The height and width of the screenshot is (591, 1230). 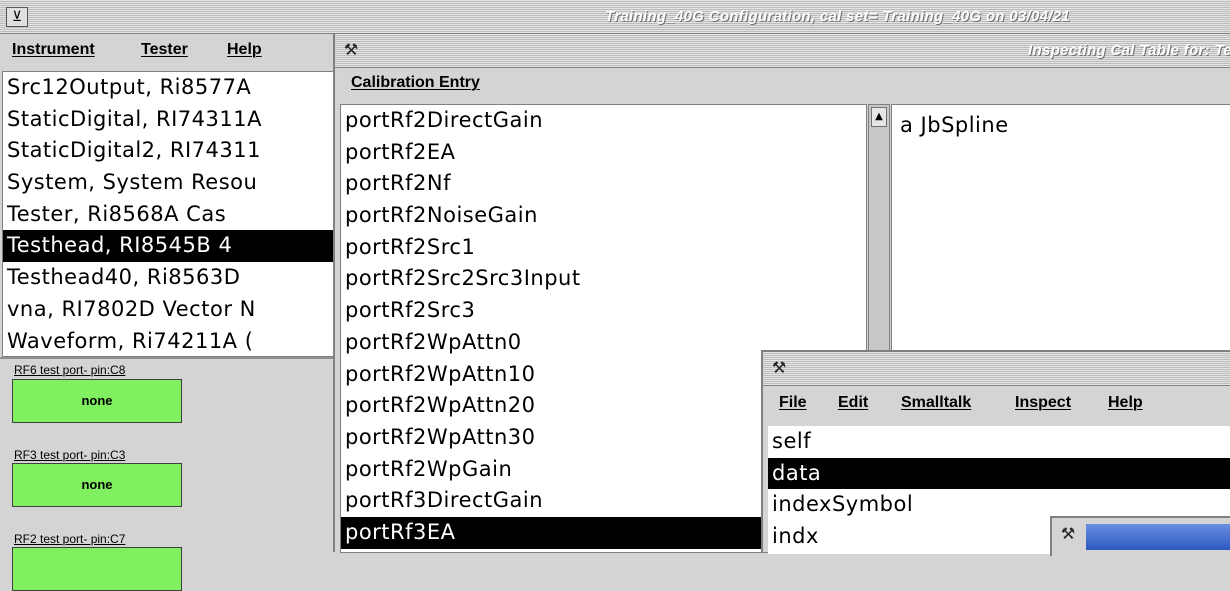 I want to click on port-rf2-button, so click(x=97, y=569).